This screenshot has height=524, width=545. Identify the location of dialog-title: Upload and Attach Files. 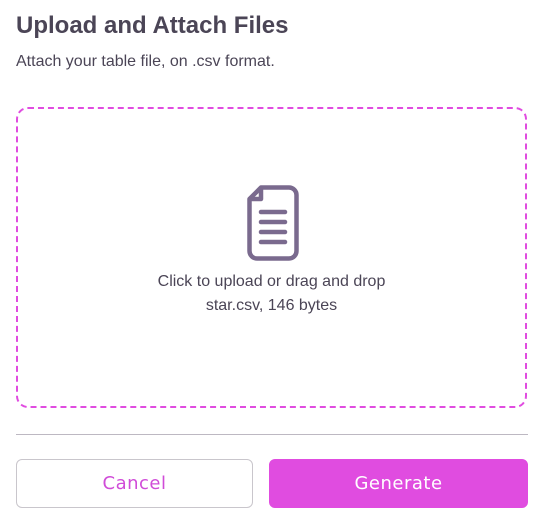
(152, 25).